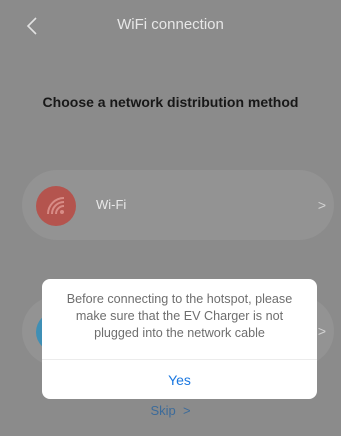  What do you see at coordinates (111, 204) in the screenshot?
I see `wifi-option-label: Wi-Fi` at bounding box center [111, 204].